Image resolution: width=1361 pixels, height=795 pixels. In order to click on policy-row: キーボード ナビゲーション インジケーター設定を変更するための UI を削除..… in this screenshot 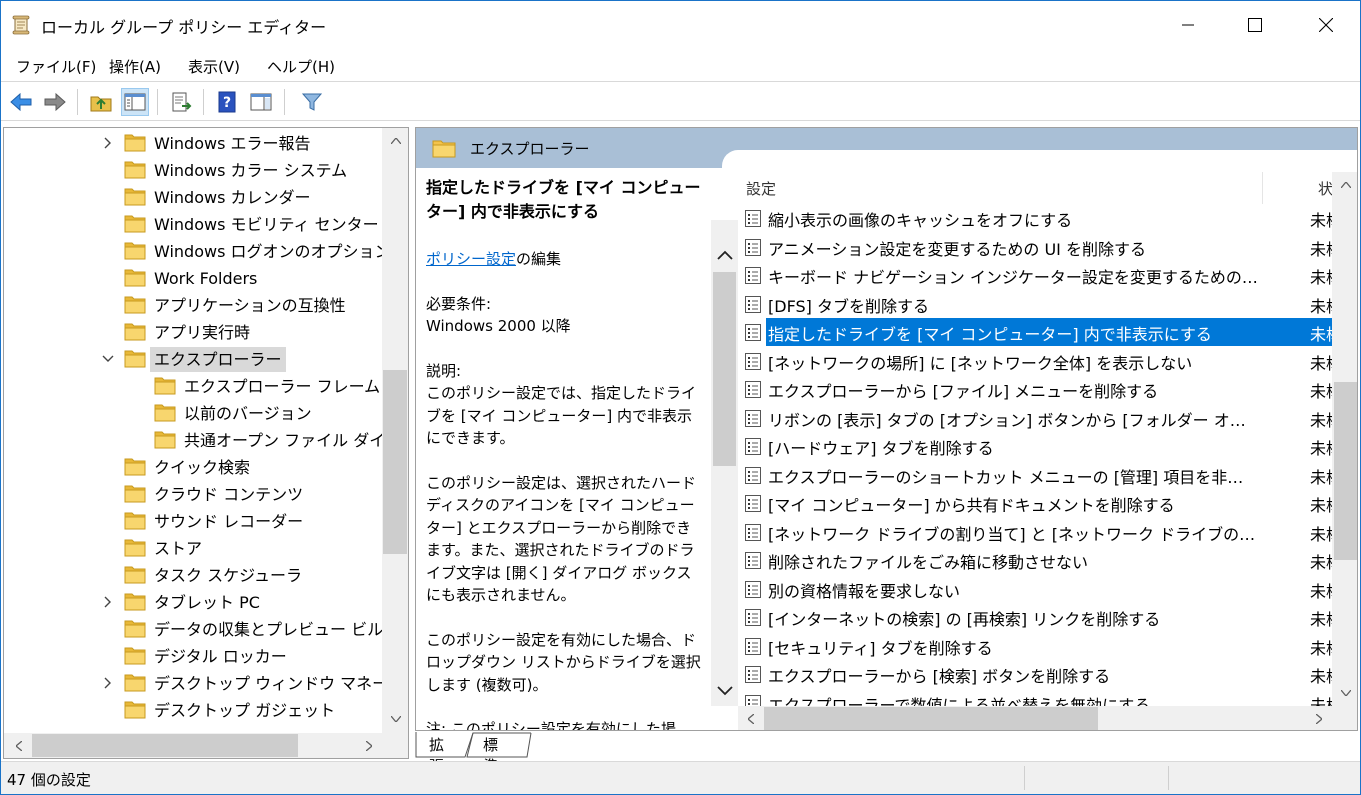, I will do `click(1040, 275)`.